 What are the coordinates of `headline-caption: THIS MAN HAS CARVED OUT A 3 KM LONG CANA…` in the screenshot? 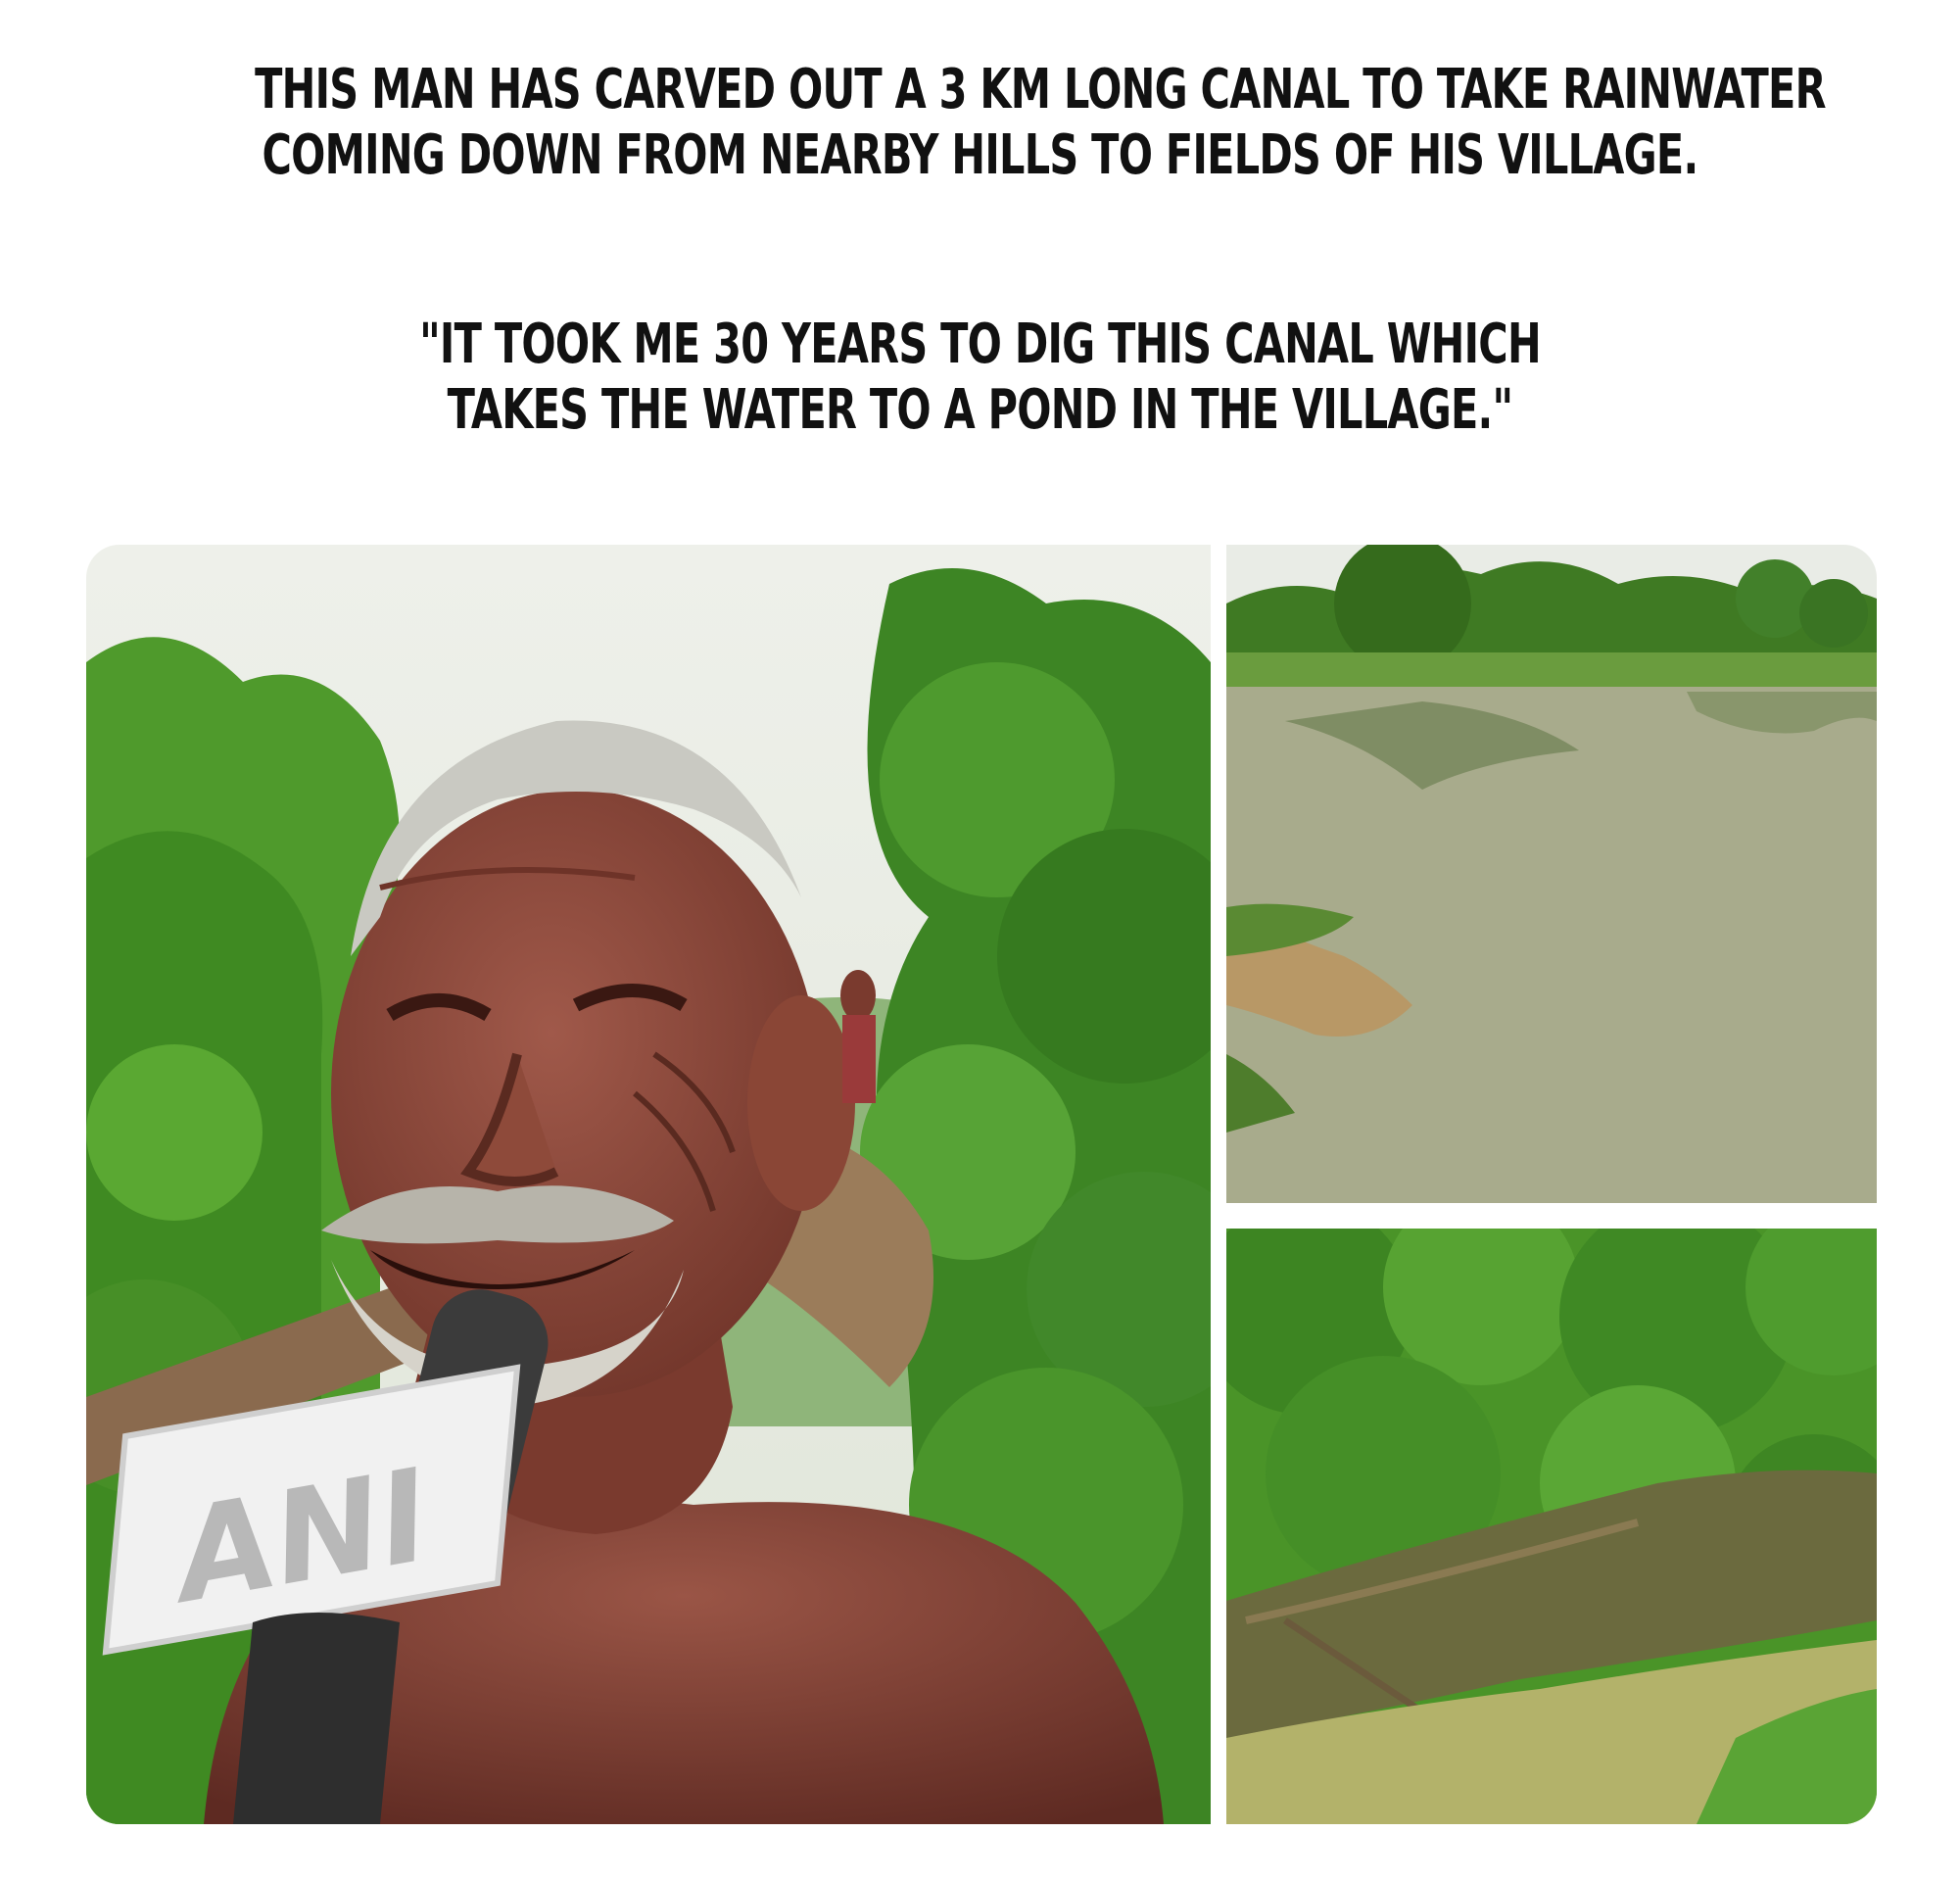 It's located at (1040, 122).